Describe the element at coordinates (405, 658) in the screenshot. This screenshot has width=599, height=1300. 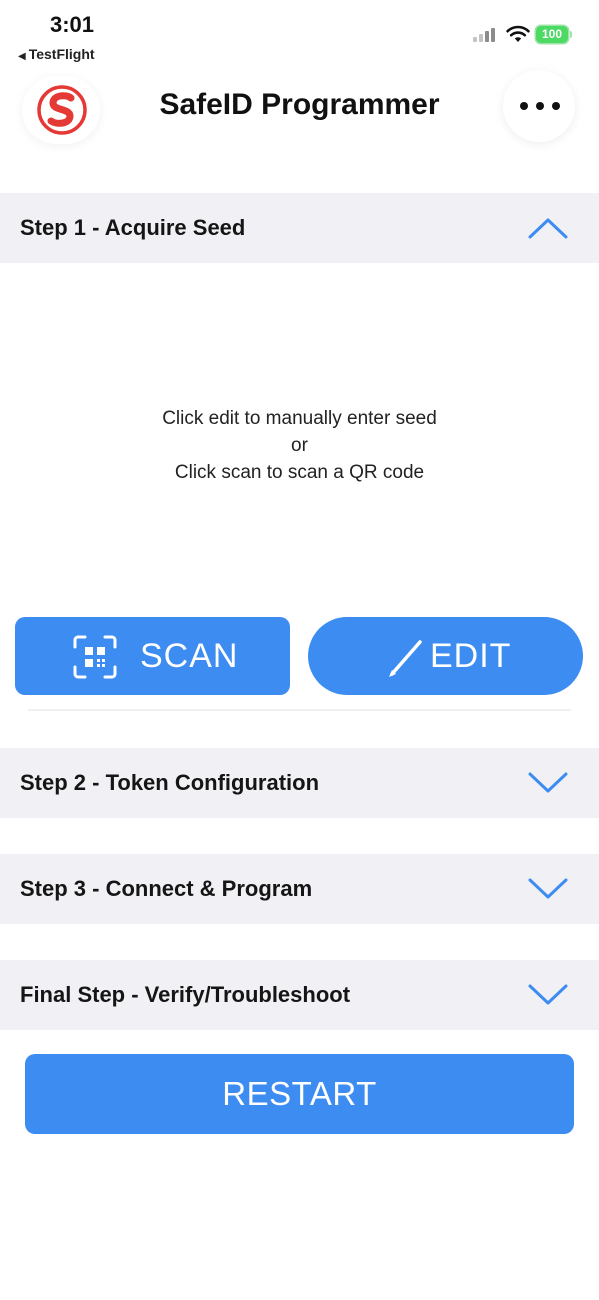
I see `pencil-icon` at that location.